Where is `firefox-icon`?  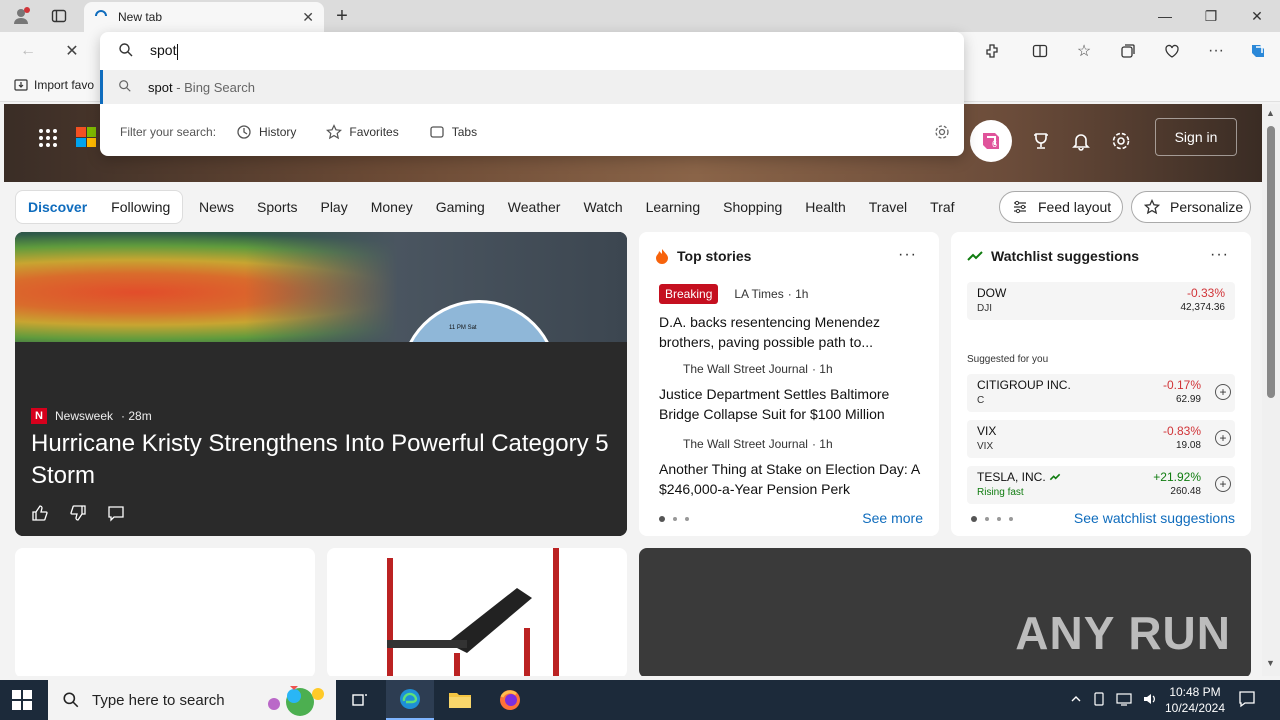
firefox-icon is located at coordinates (510, 700).